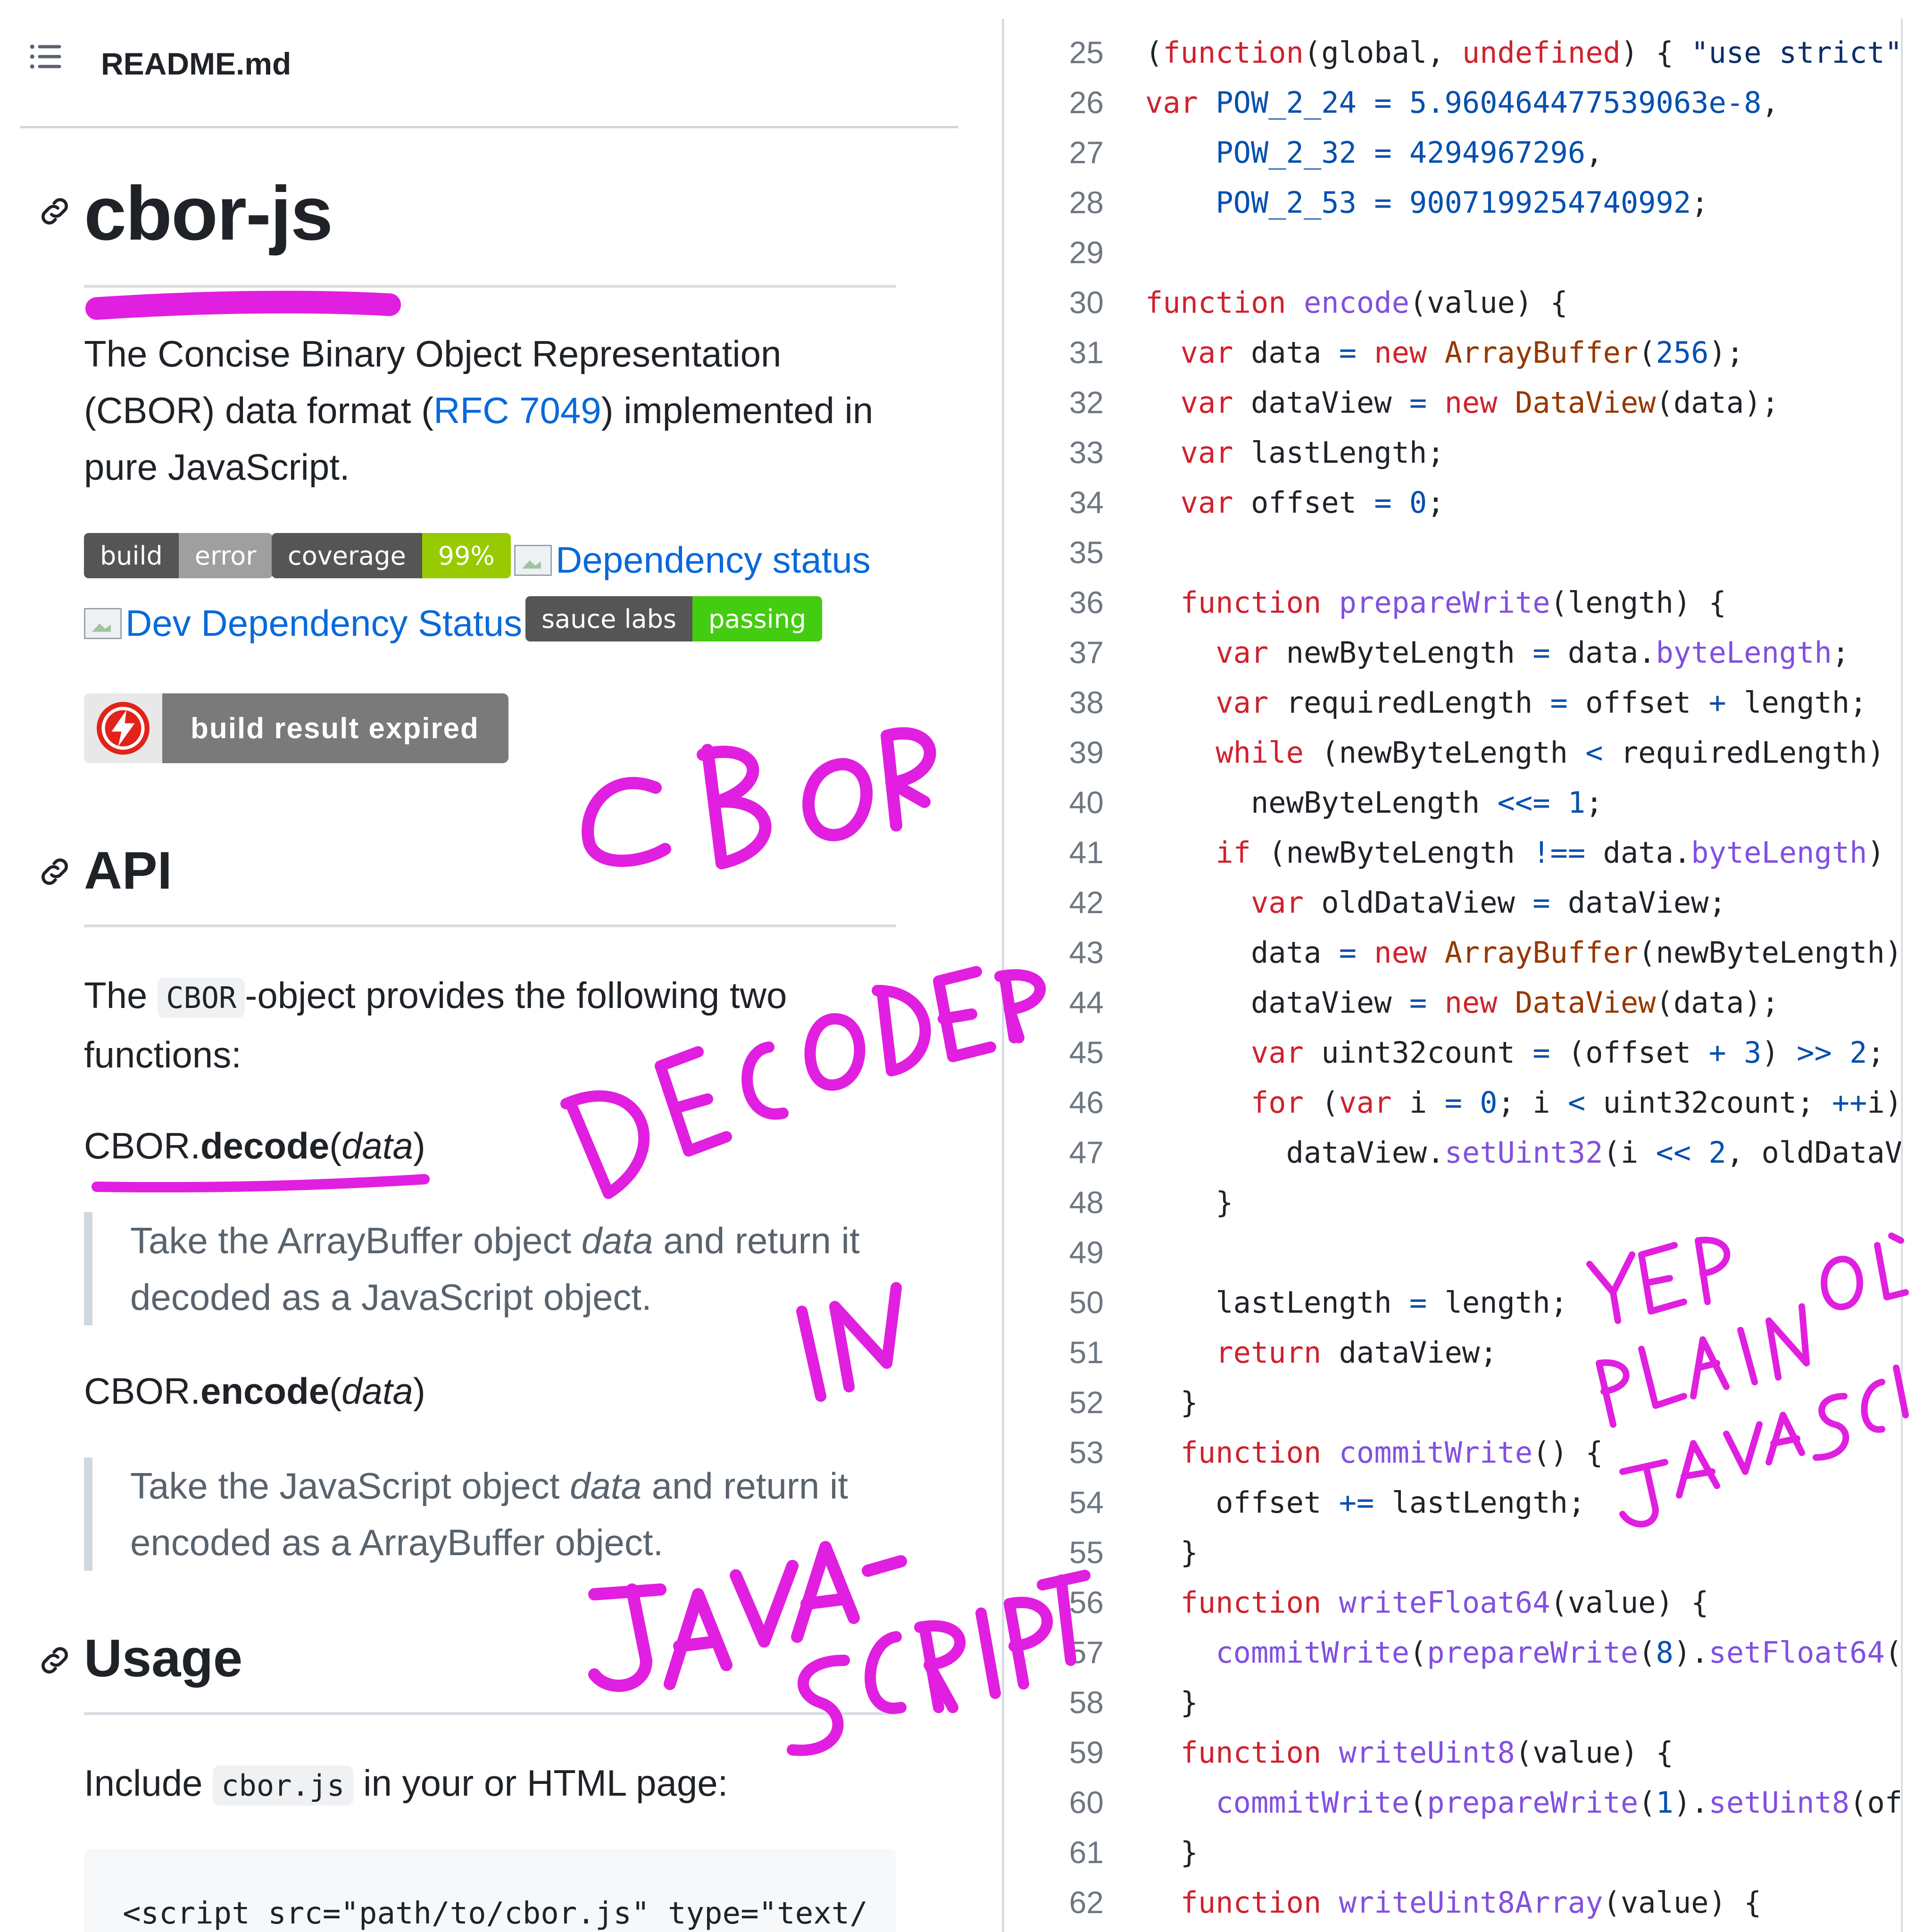 This screenshot has height=1932, width=1932. What do you see at coordinates (1462, 202) in the screenshot?
I see `line-content: POW_2_53 = 9007199254740992;` at bounding box center [1462, 202].